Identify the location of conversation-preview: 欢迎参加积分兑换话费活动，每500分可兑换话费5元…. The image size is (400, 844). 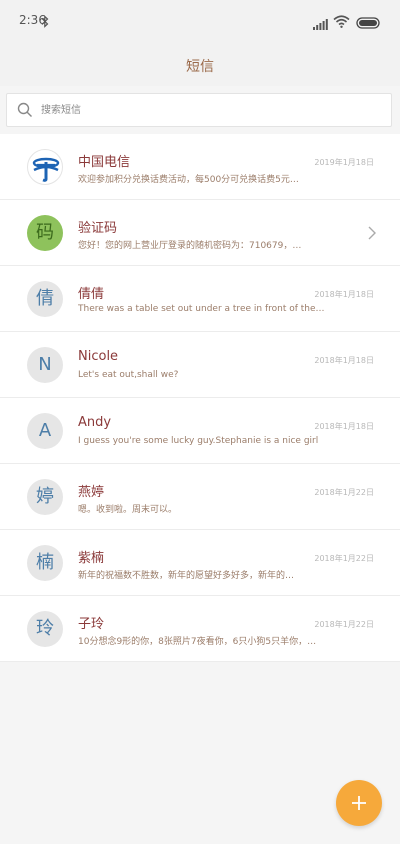
(188, 180).